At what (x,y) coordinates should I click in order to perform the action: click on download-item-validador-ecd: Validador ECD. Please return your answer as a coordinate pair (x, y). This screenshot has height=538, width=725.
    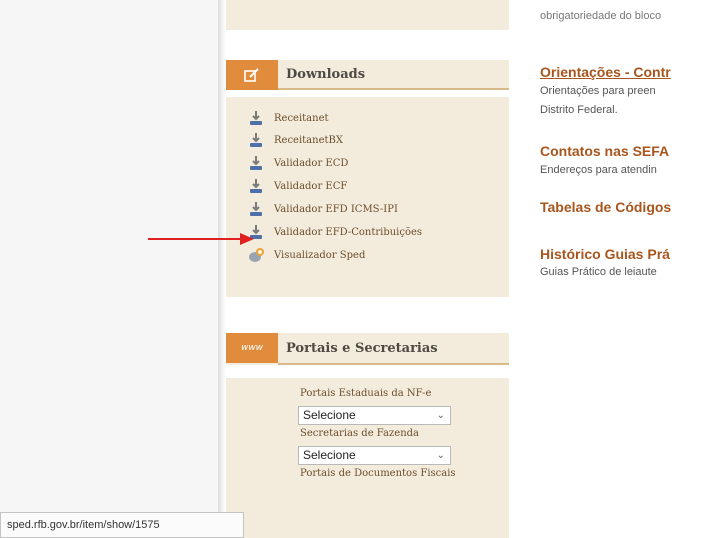
    Looking at the image, I should click on (297, 163).